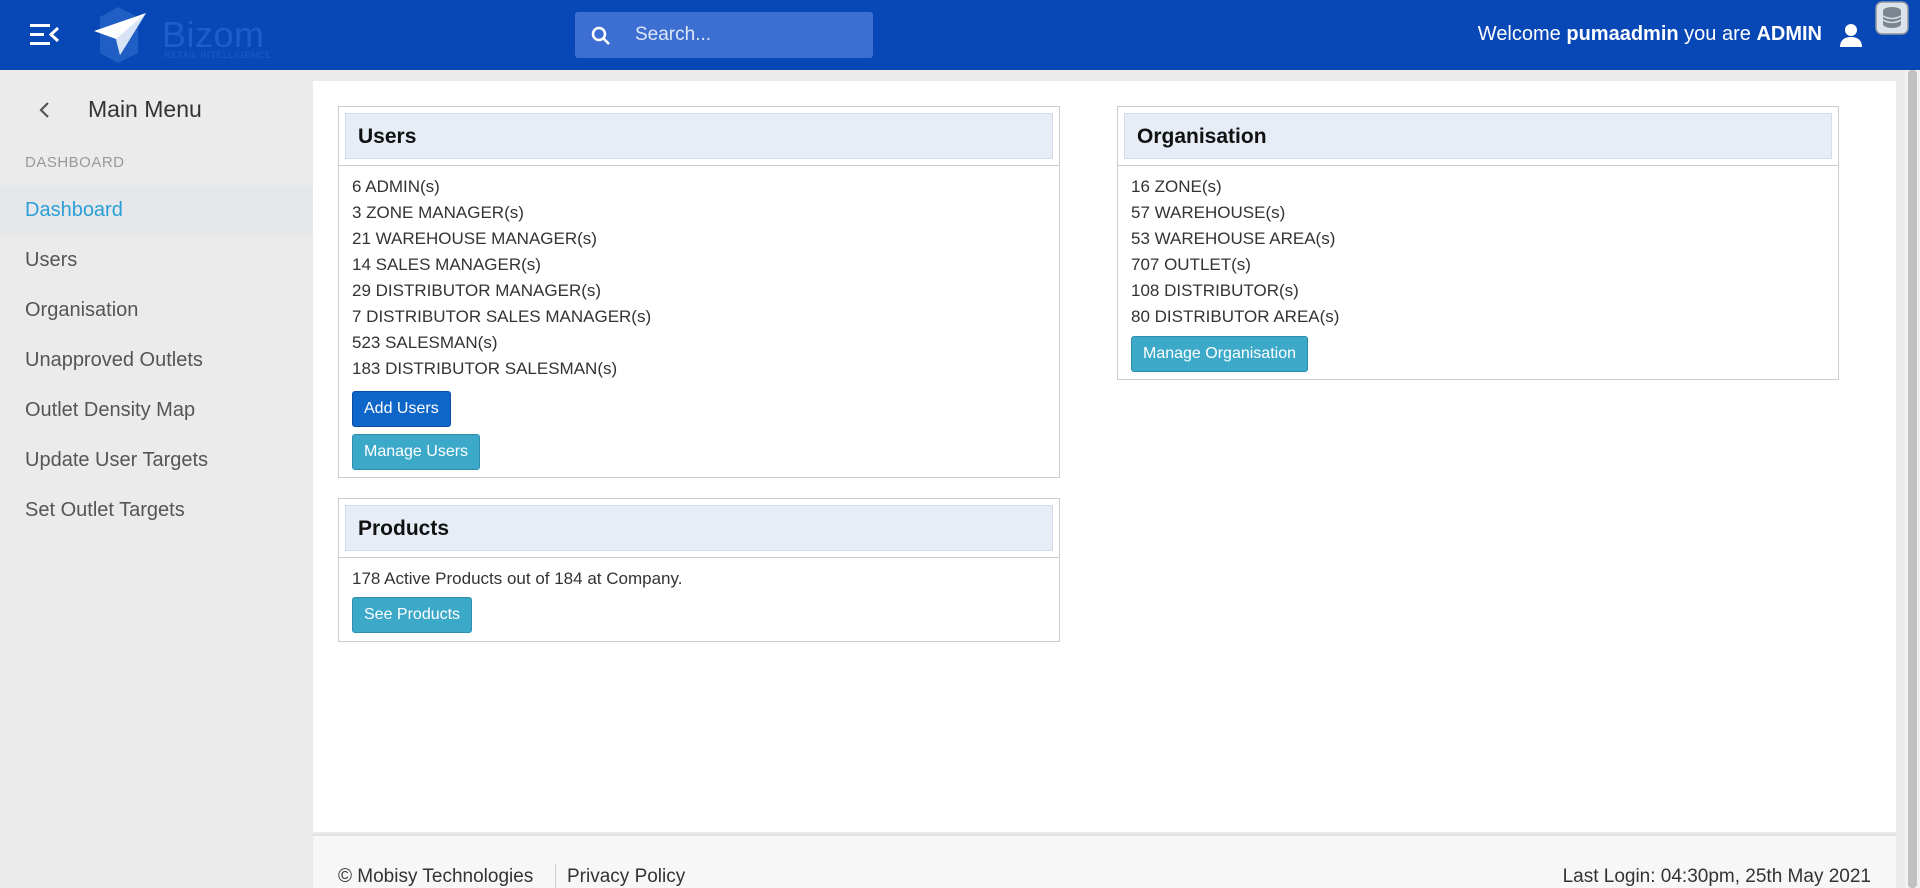  What do you see at coordinates (1717, 34) in the screenshot?
I see `role-prefix: you are` at bounding box center [1717, 34].